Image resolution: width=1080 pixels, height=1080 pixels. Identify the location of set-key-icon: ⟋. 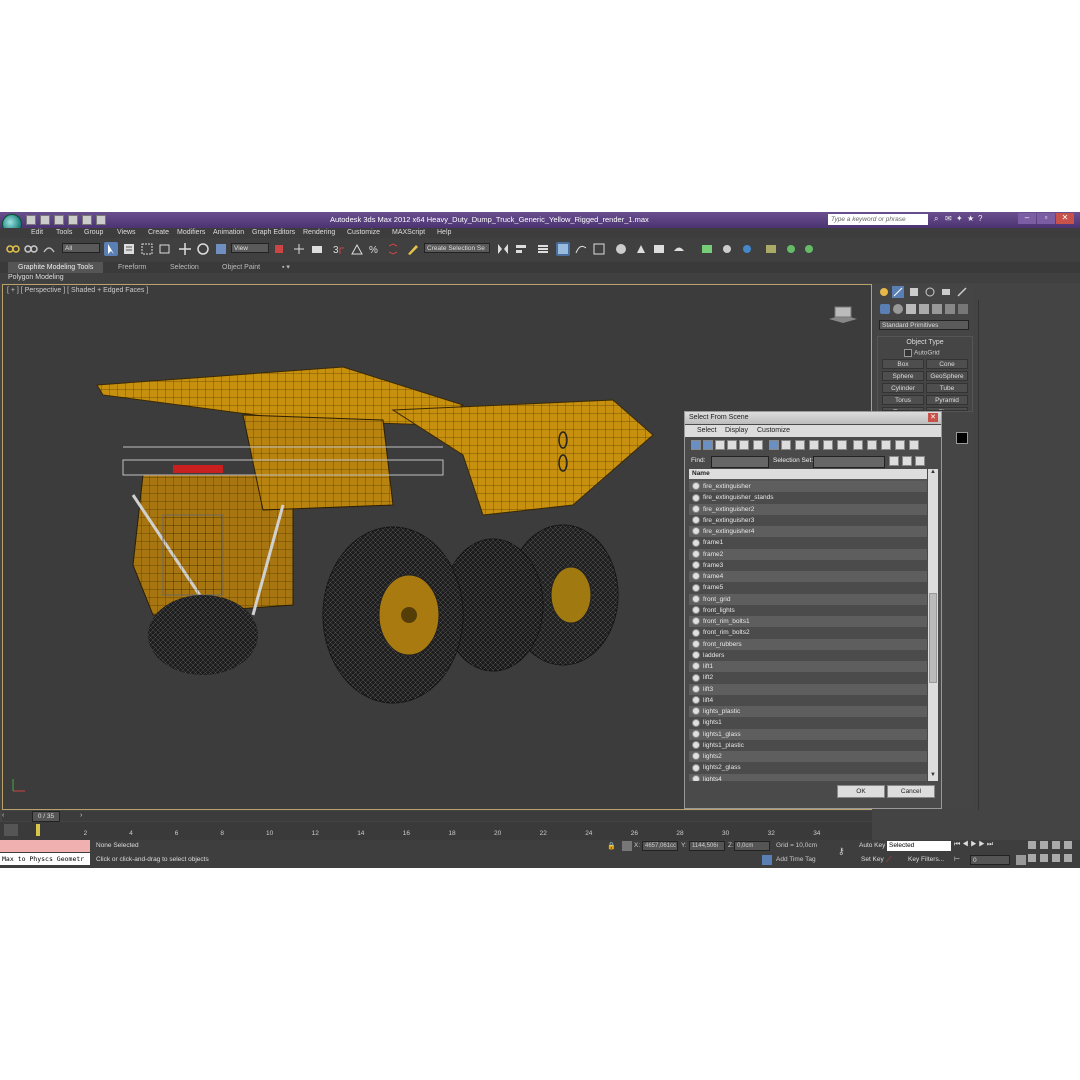
(892, 860).